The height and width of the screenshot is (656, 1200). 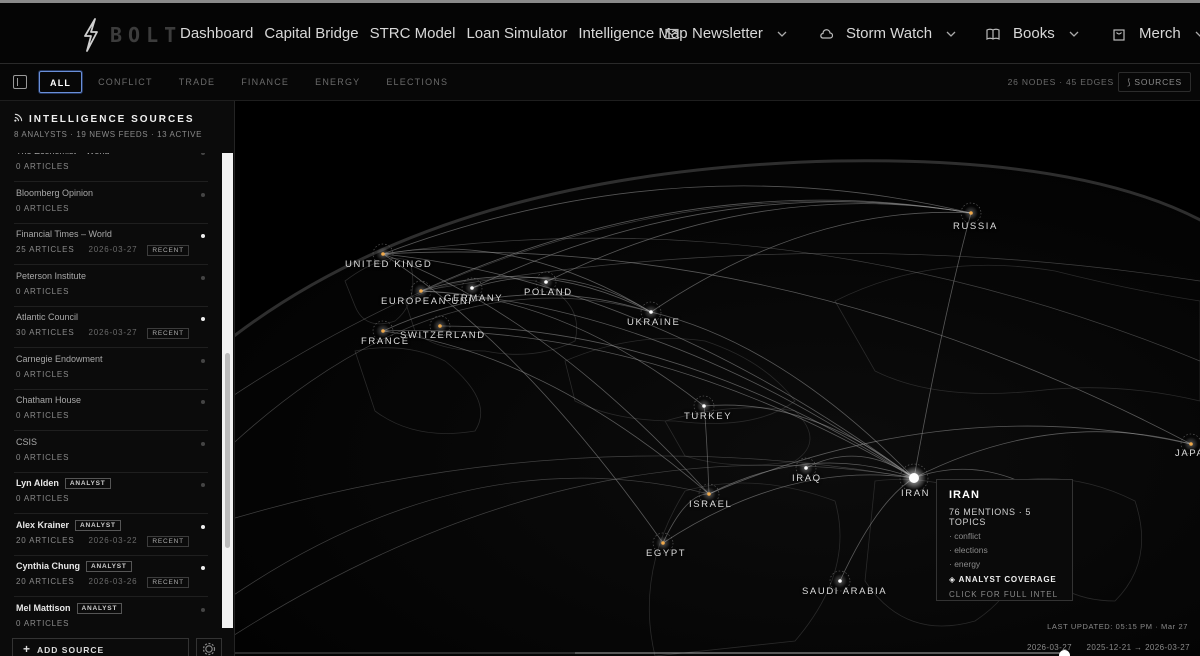 I want to click on nav-link-dashboard: Dashboard, so click(x=216, y=33).